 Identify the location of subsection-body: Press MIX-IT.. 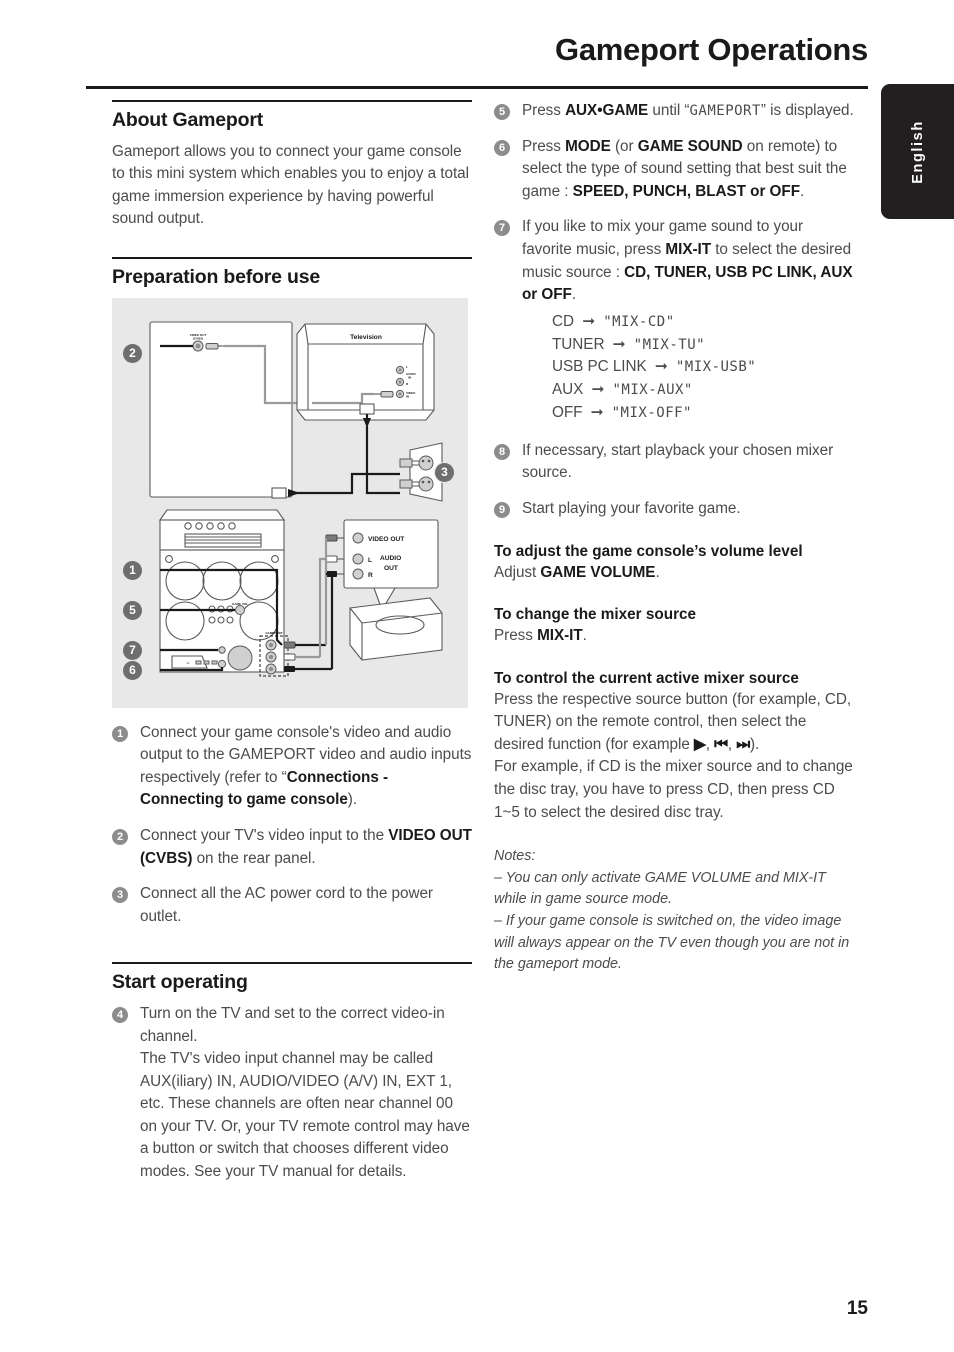
(540, 636).